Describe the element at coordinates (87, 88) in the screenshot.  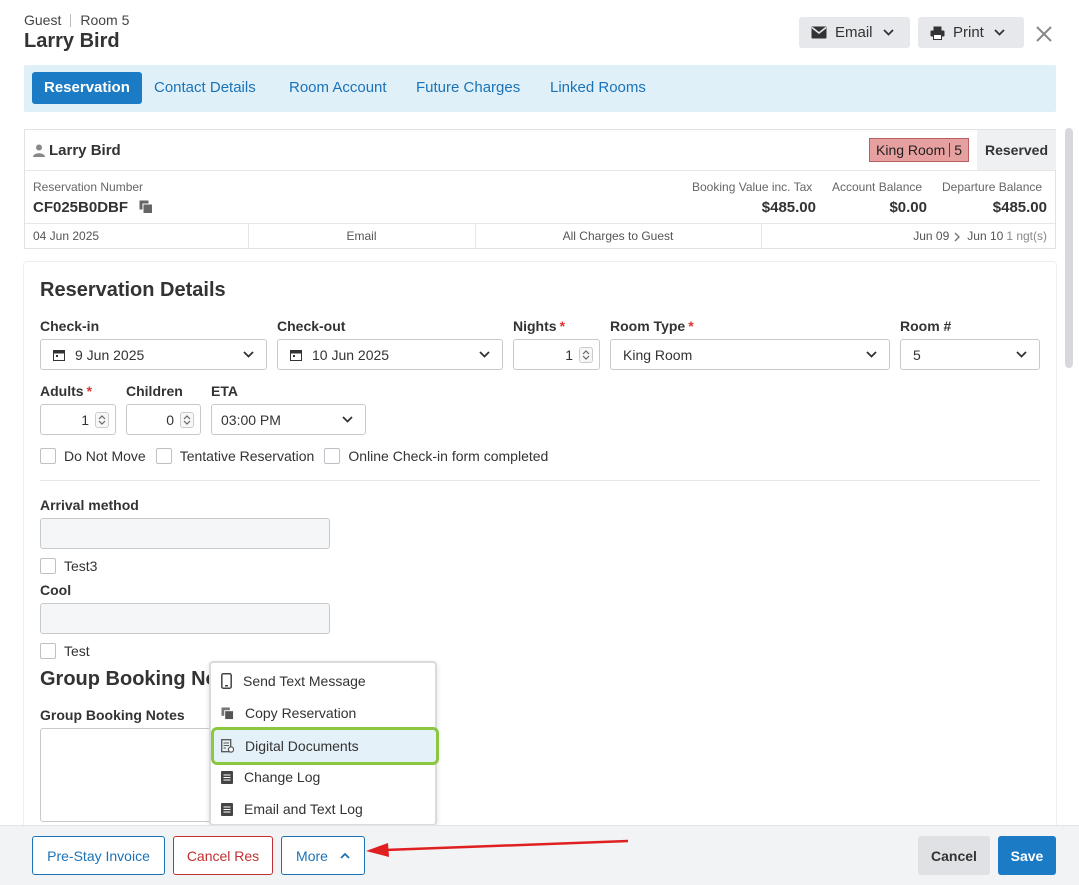
I see `tab-reservation: Reservation` at that location.